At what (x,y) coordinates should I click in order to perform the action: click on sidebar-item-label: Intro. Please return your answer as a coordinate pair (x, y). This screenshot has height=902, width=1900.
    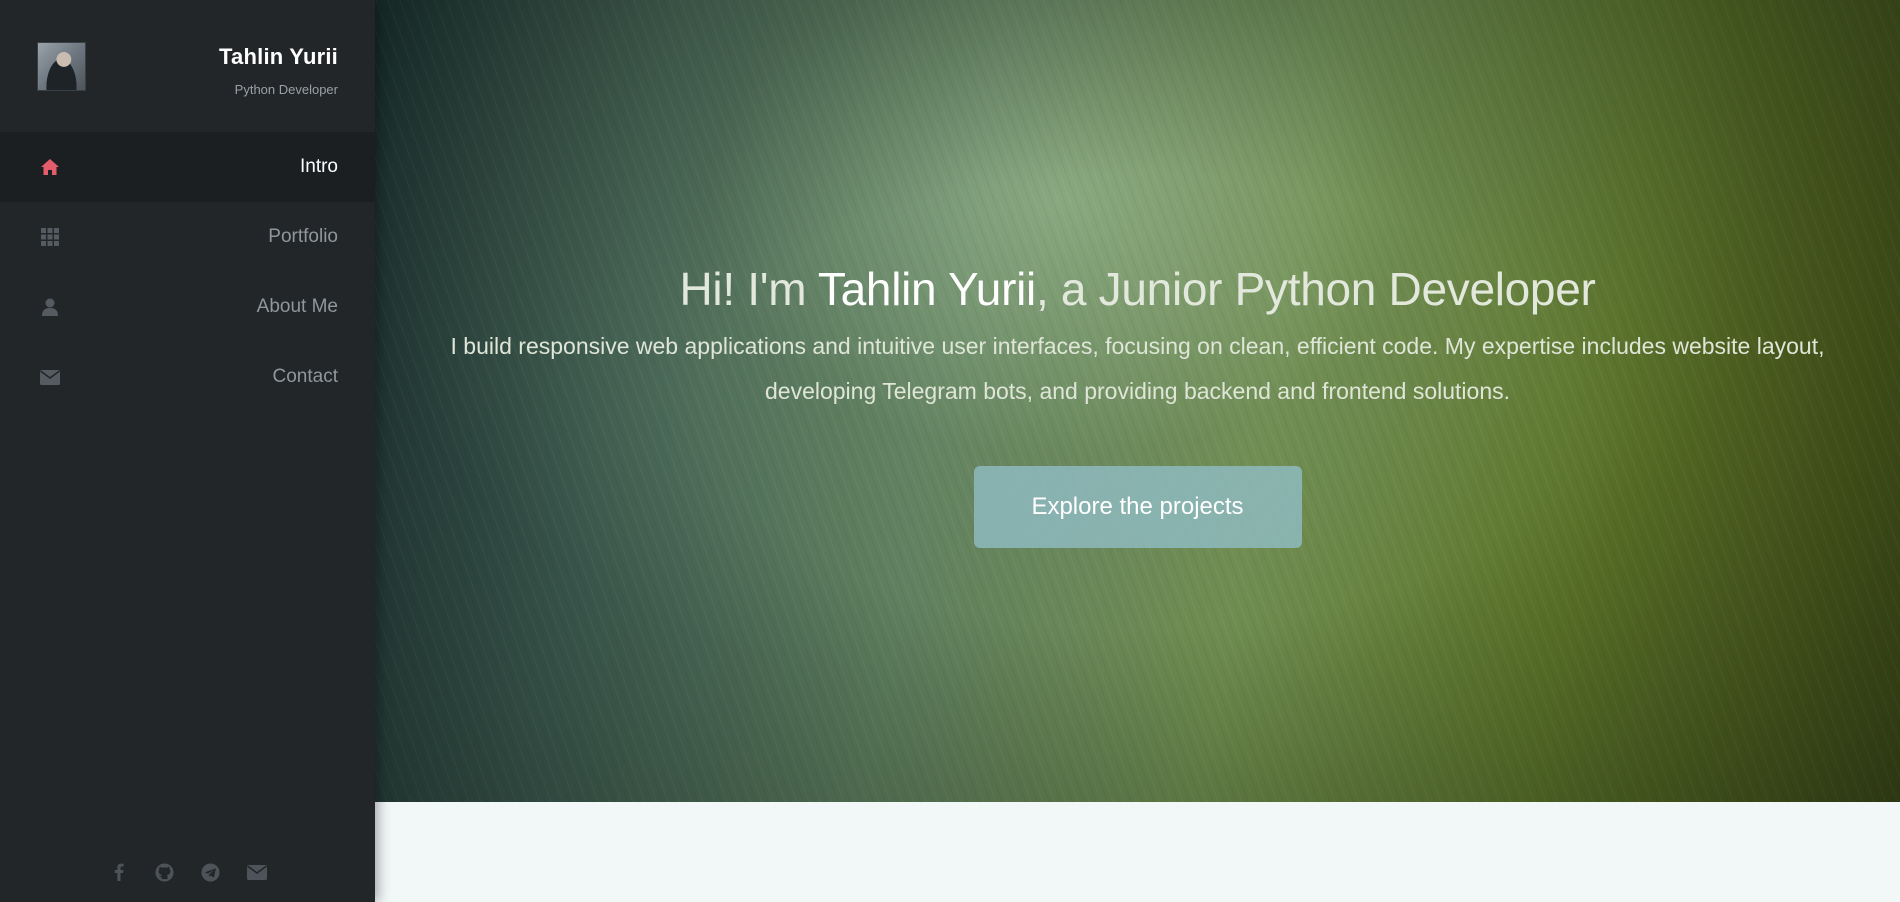
    Looking at the image, I should click on (318, 166).